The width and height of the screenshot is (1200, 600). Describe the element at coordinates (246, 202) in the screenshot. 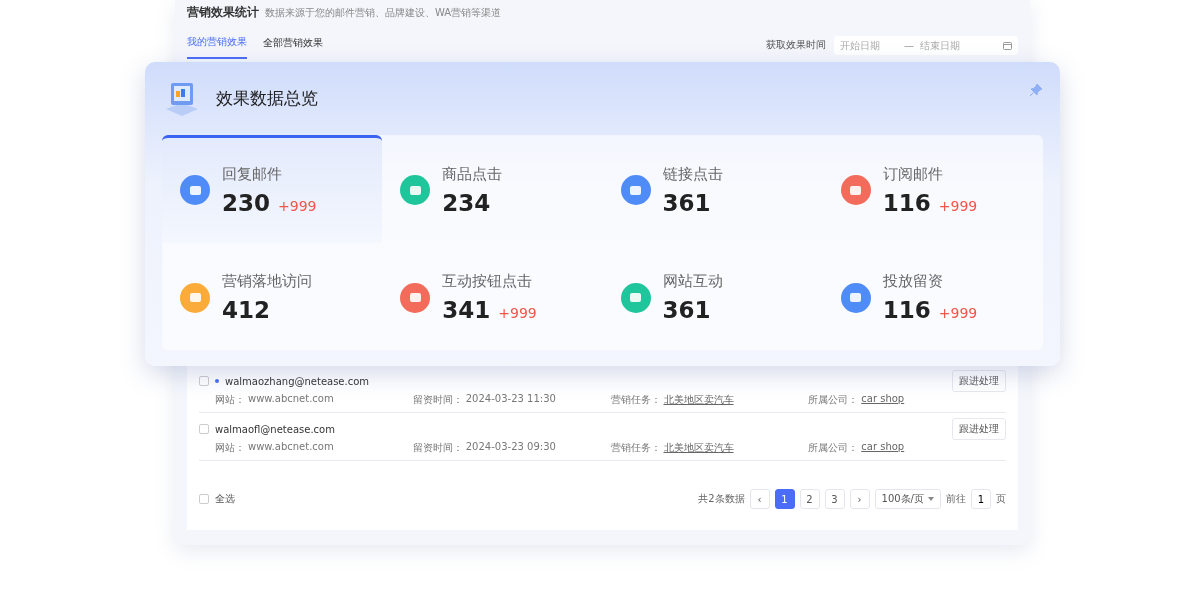

I see `stat-value: 230` at that location.